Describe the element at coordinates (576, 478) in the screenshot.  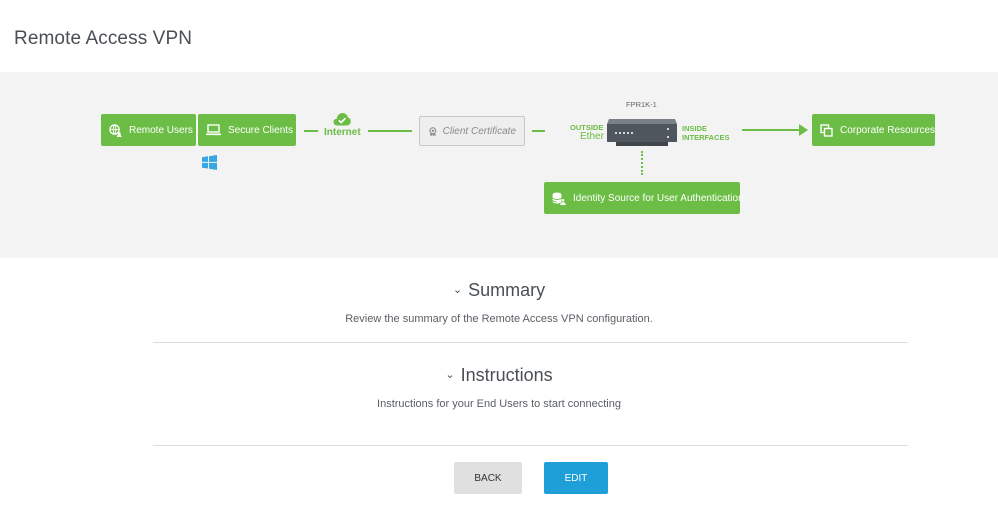
I see `edit-button: EDIT` at that location.